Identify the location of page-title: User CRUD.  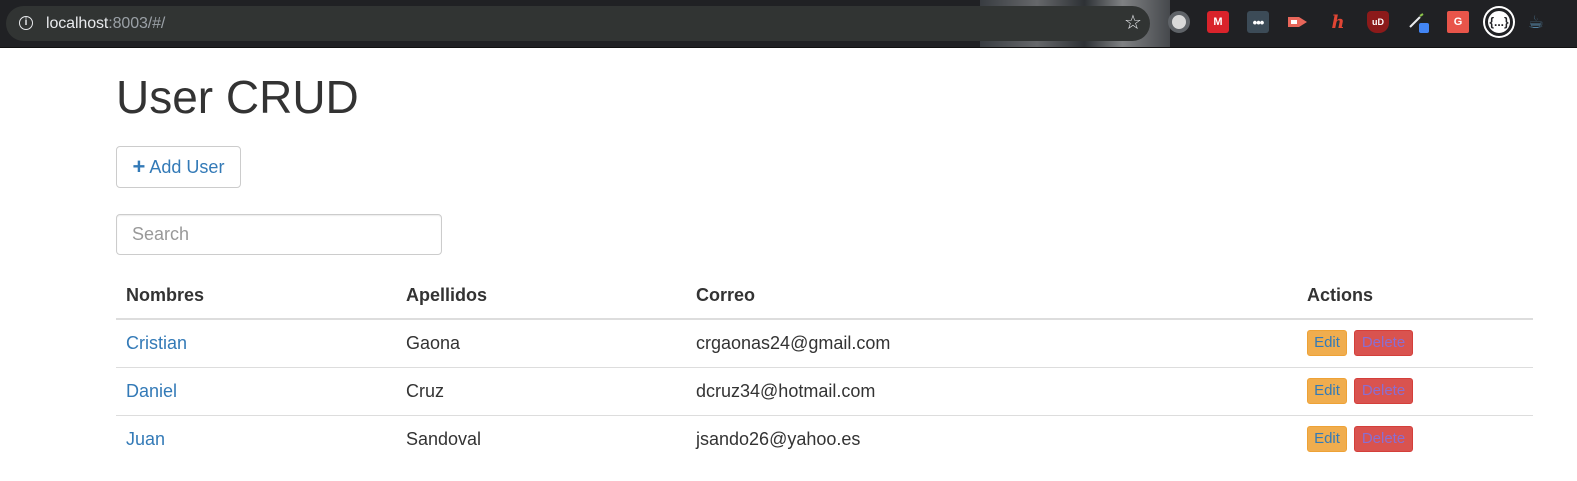
(237, 97).